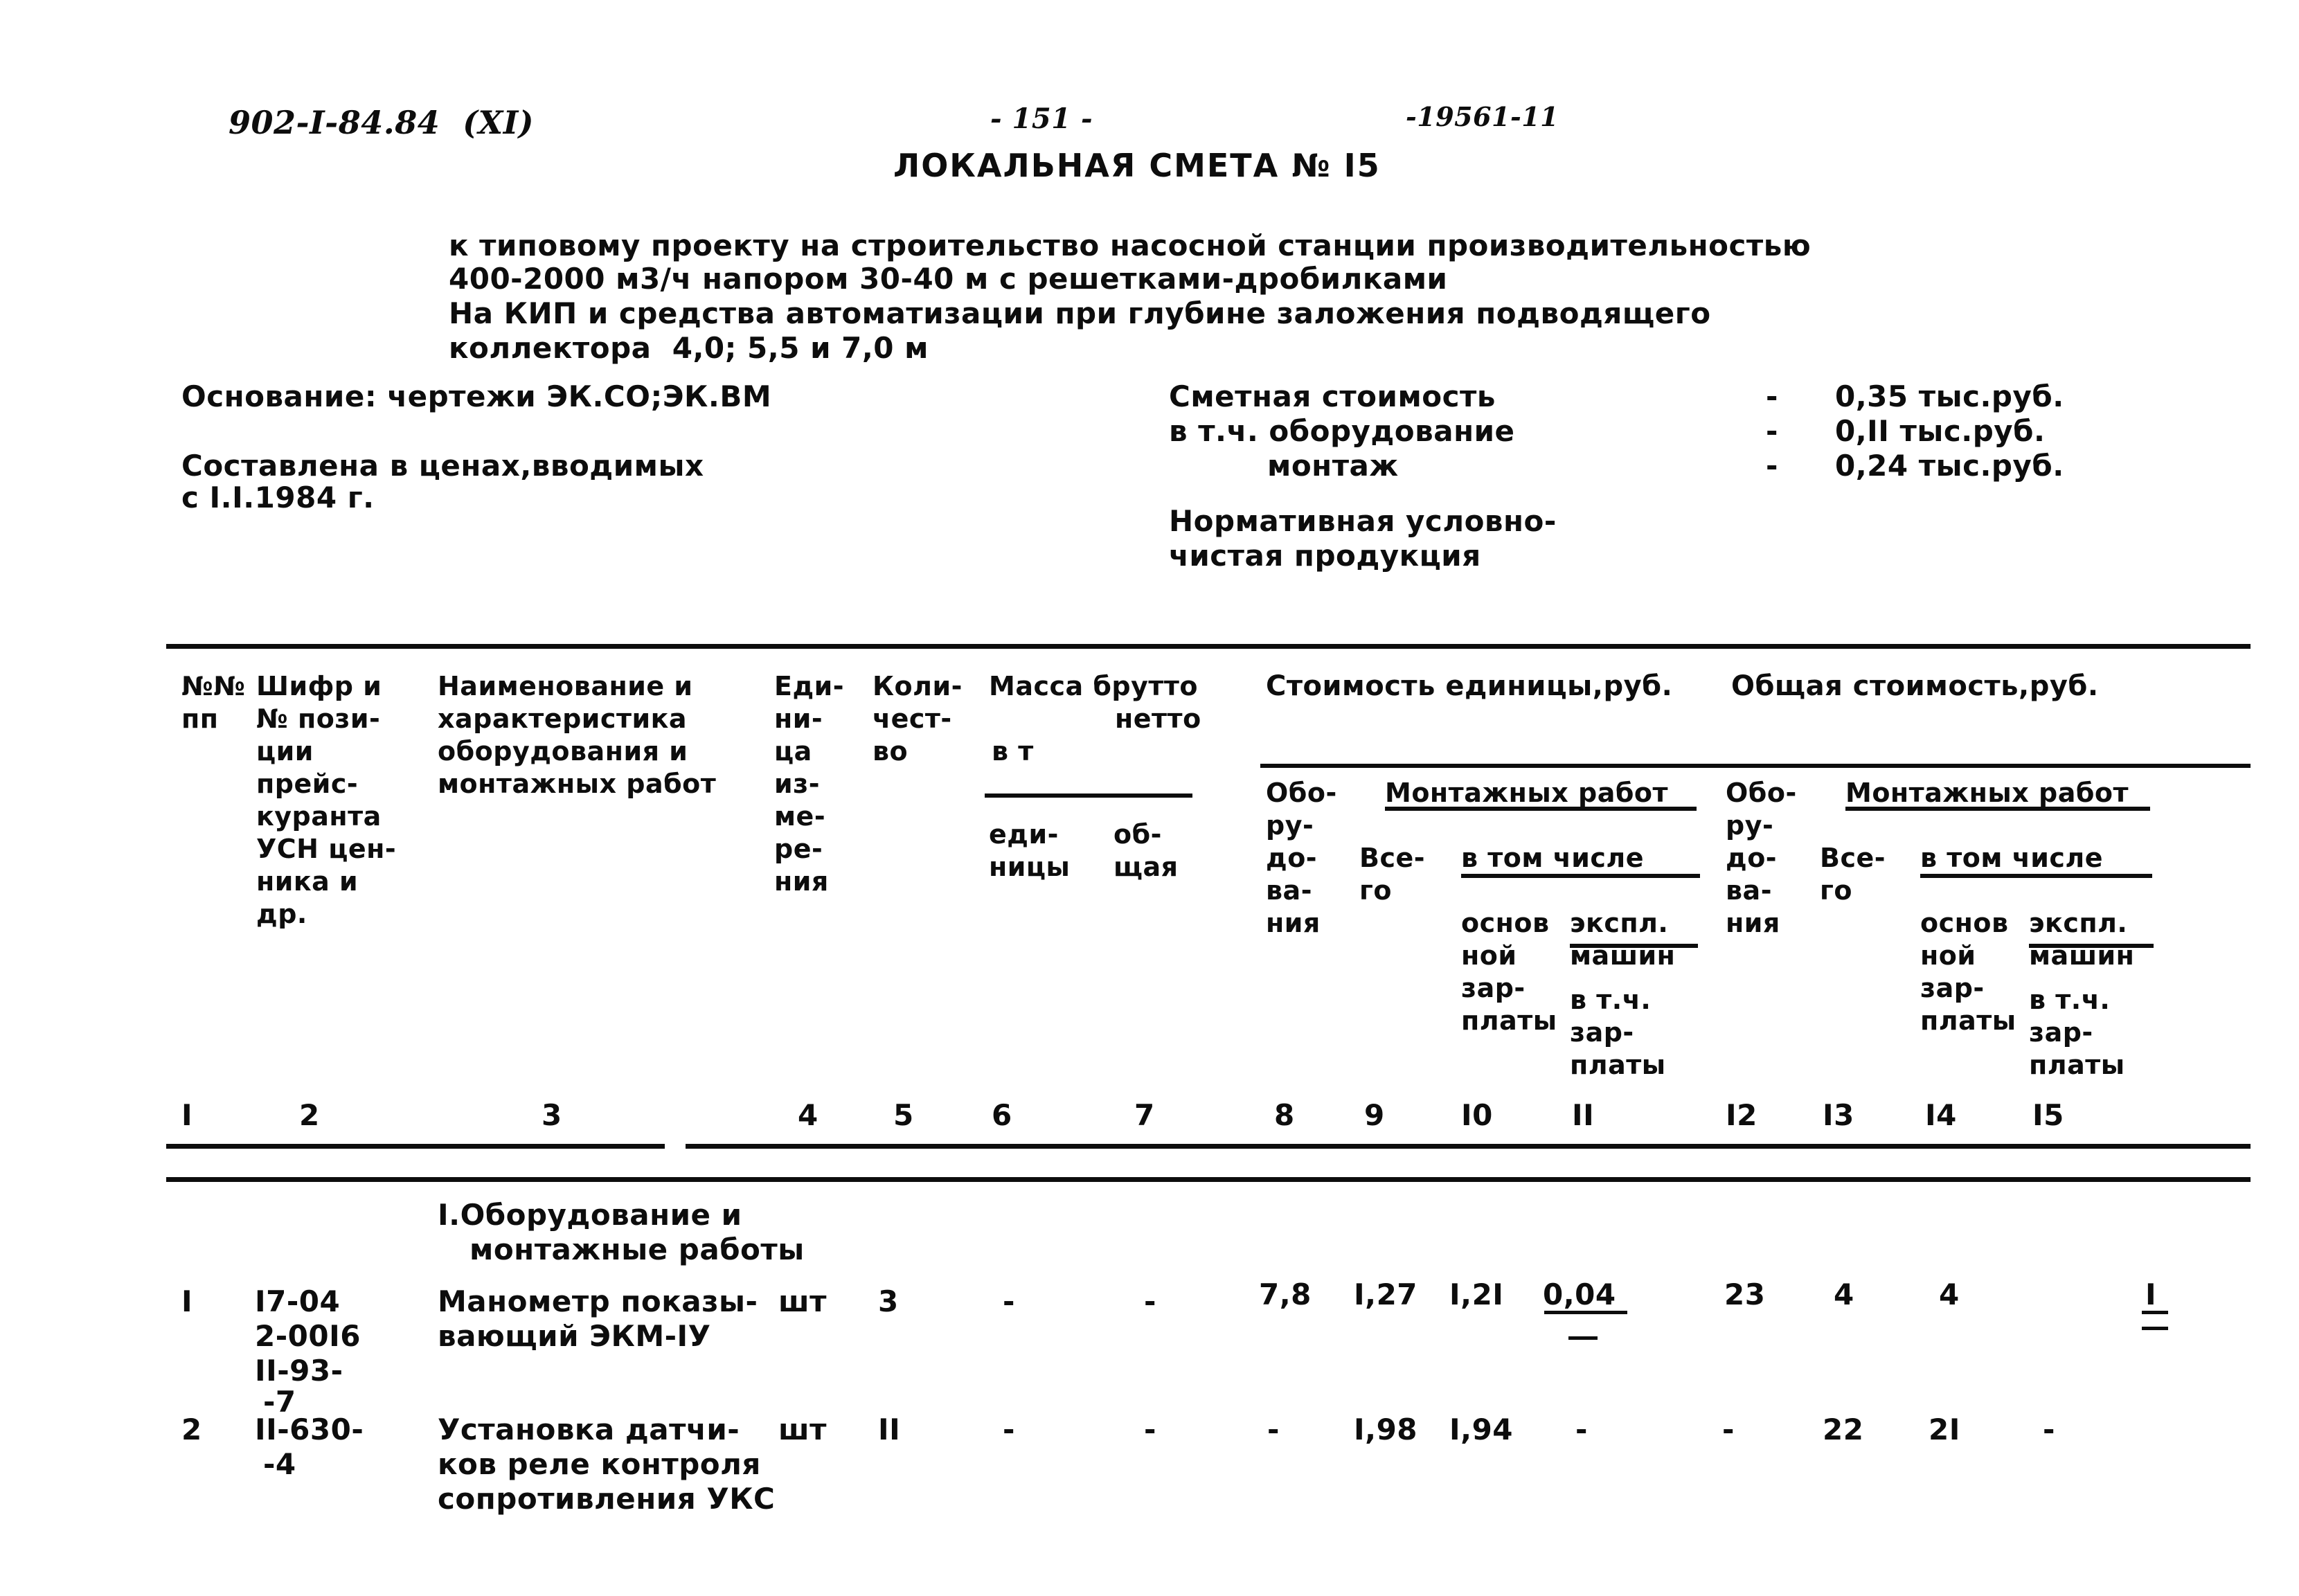  Describe the element at coordinates (1772, 431) in the screenshot. I see `summary-dash-equipment: -` at that location.